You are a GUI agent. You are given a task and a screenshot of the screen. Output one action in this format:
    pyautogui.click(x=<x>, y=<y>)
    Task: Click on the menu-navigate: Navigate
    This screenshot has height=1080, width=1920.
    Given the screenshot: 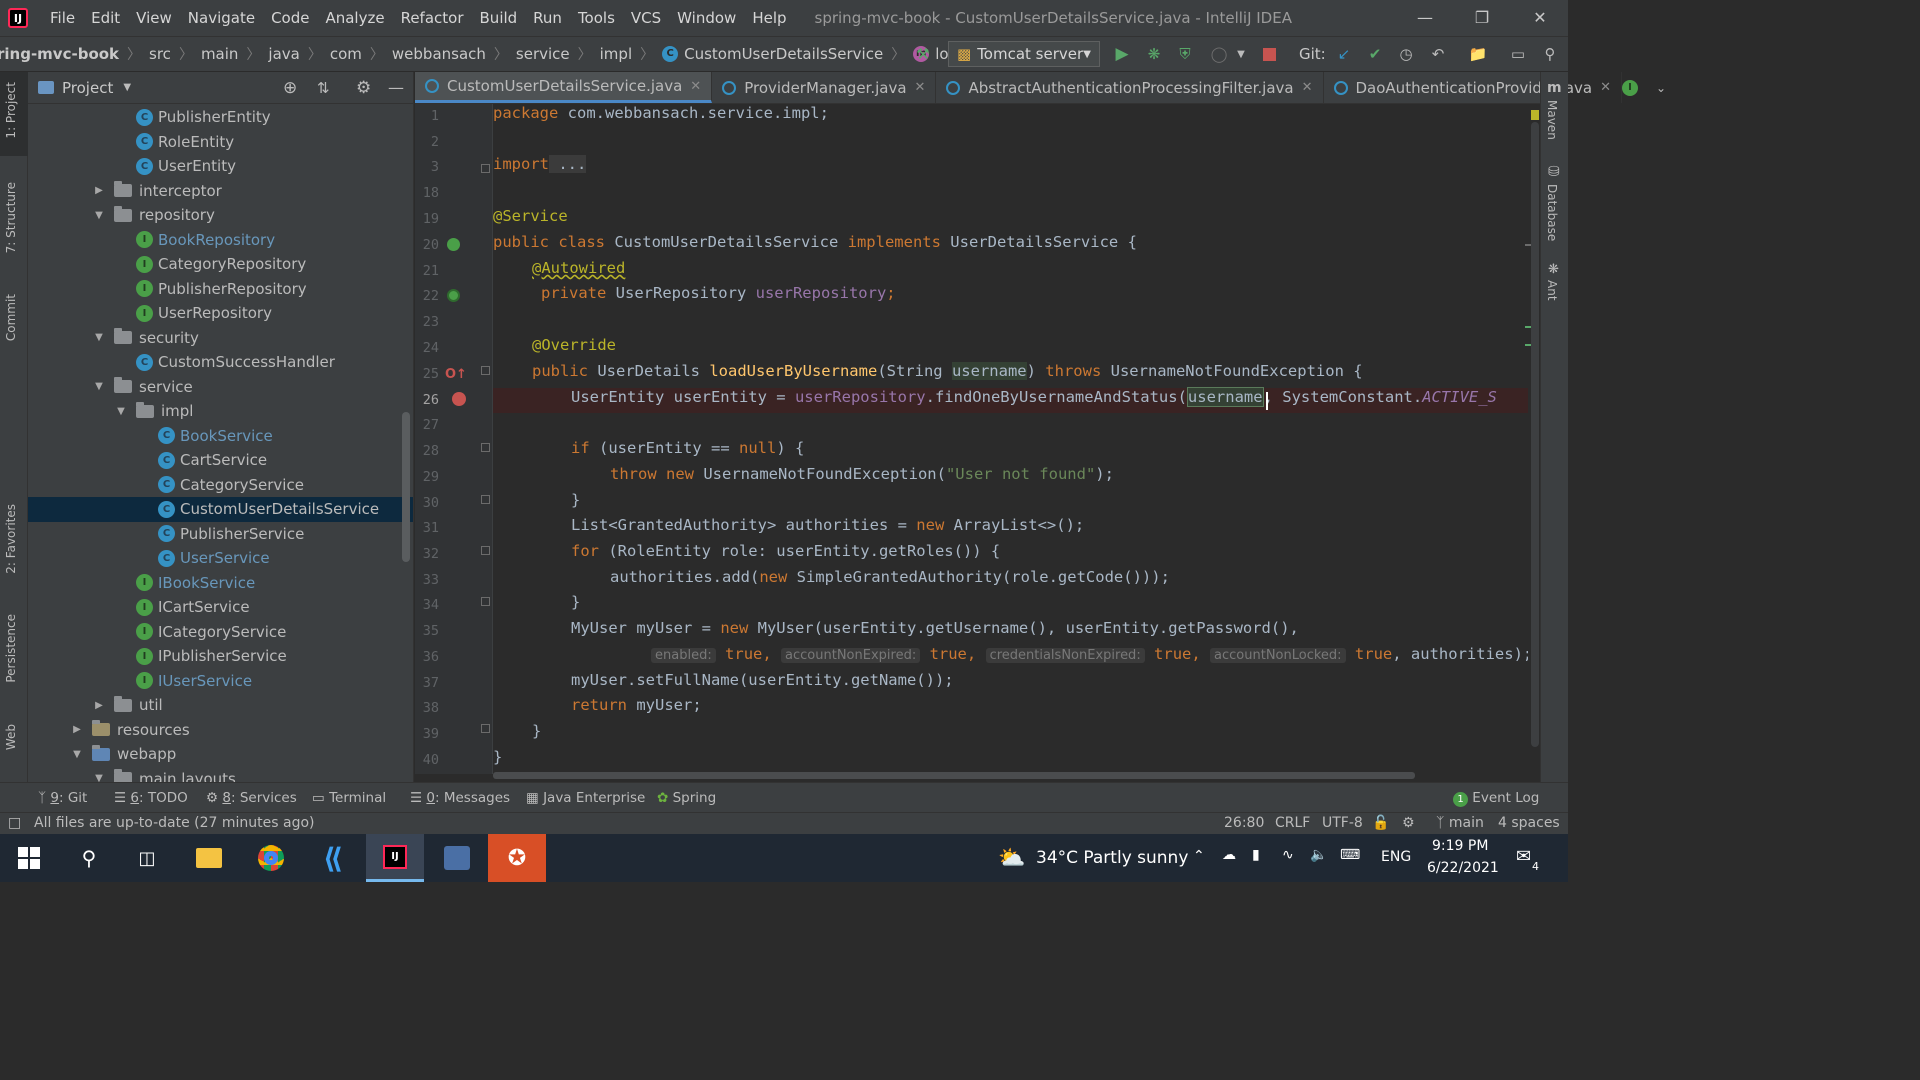 What is the action you would take?
    pyautogui.click(x=221, y=18)
    